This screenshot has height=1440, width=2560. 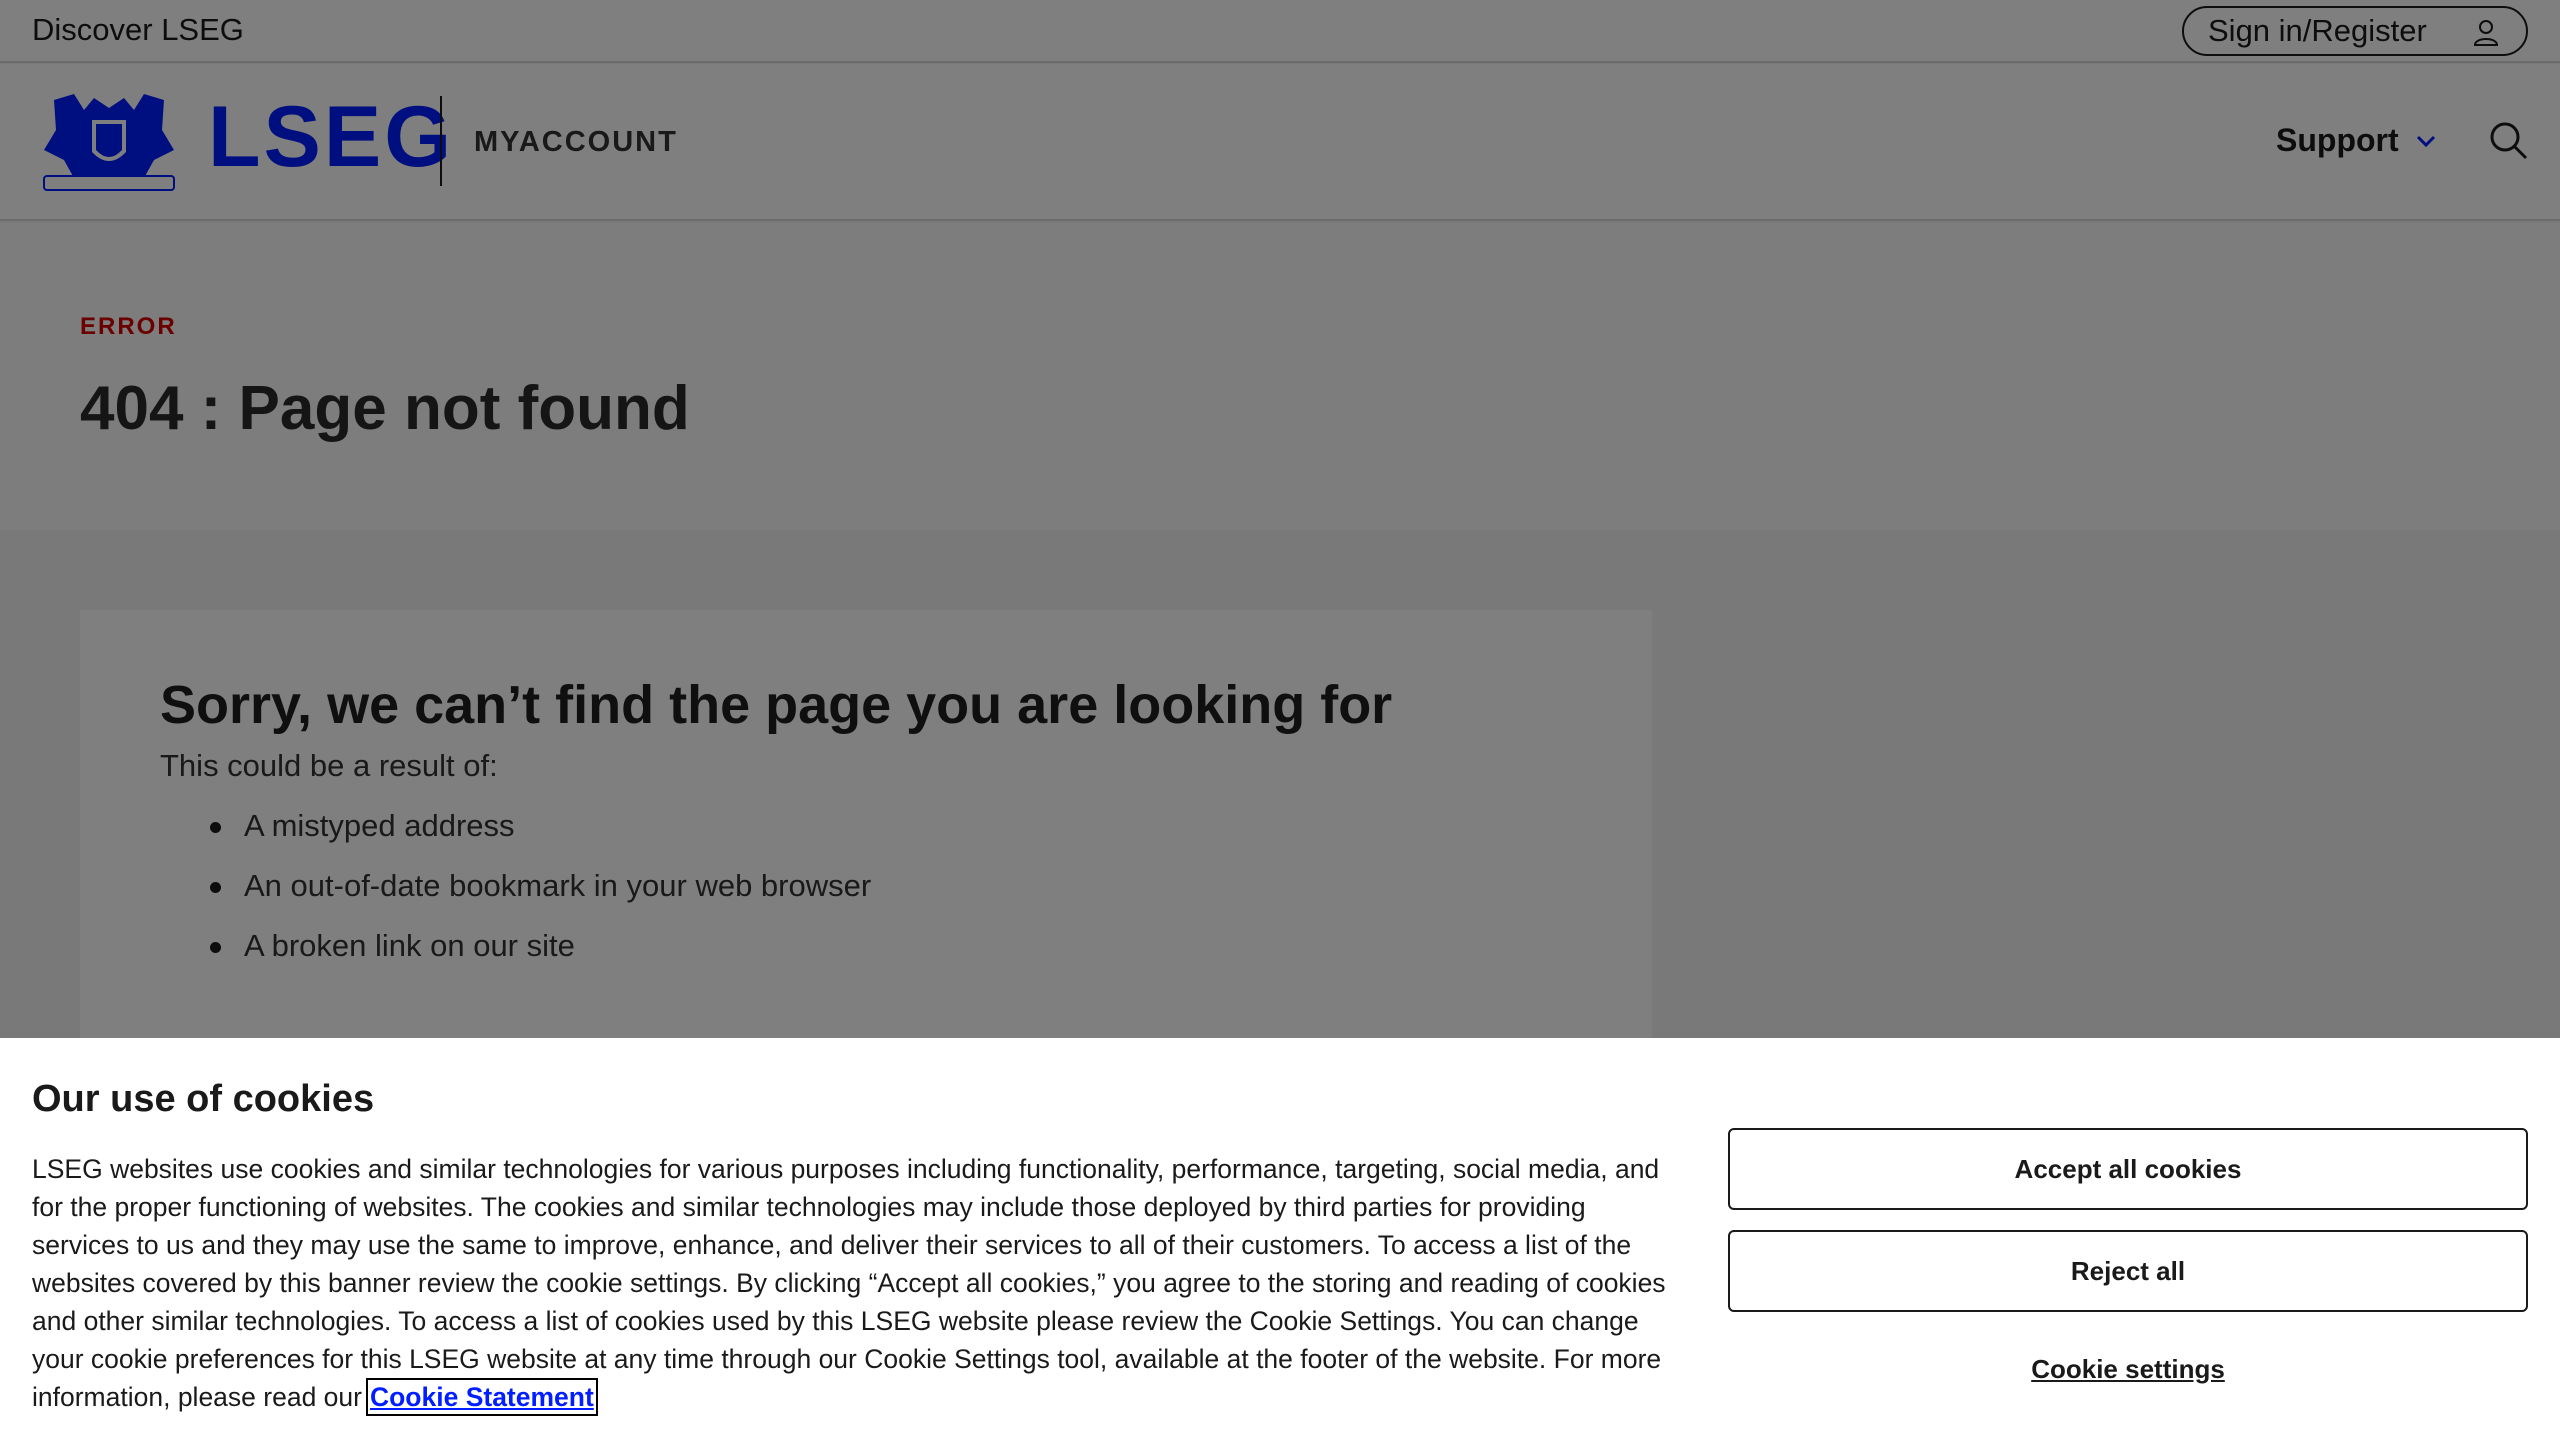 What do you see at coordinates (2128, 1169) in the screenshot?
I see `accept-all-cookies-button: Accept all cookies` at bounding box center [2128, 1169].